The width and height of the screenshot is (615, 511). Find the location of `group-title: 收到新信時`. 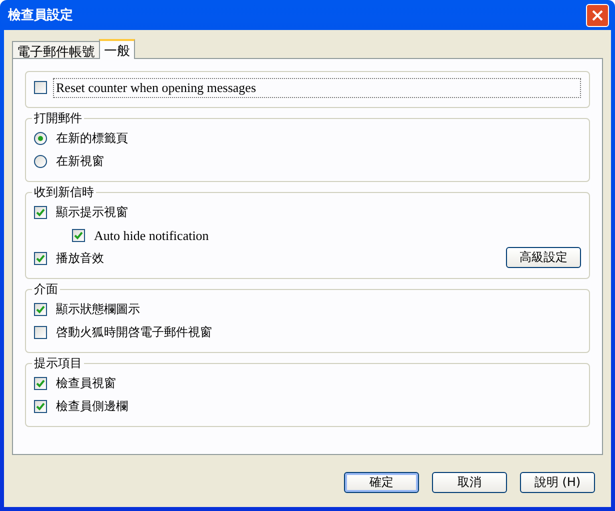

group-title: 收到新信時 is located at coordinates (64, 192).